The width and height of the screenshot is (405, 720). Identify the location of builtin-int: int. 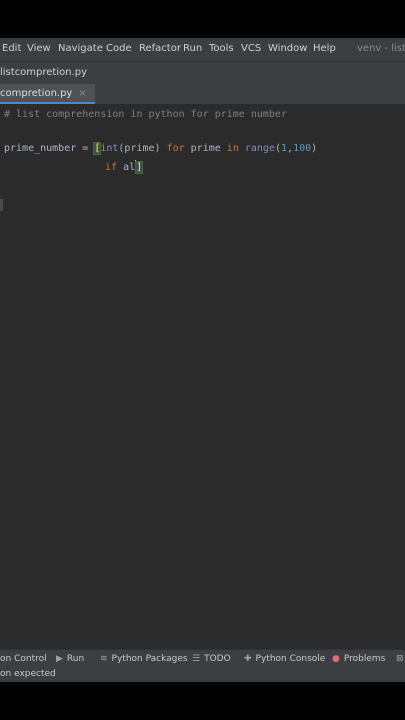
(109, 148).